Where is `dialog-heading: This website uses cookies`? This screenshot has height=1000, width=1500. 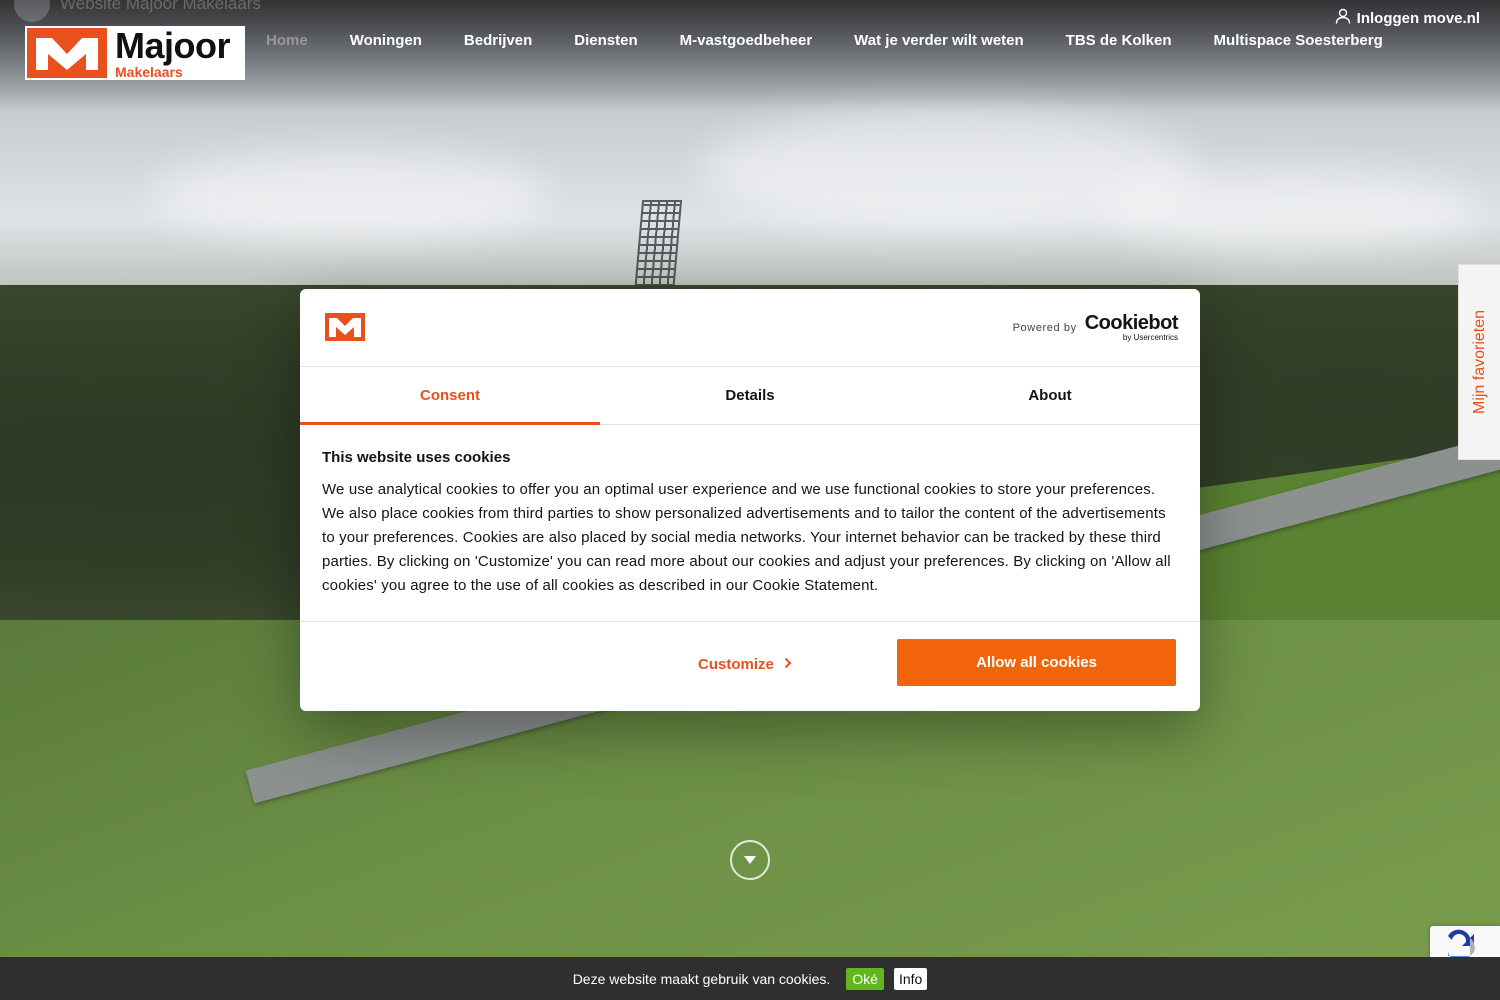 dialog-heading: This website uses cookies is located at coordinates (416, 457).